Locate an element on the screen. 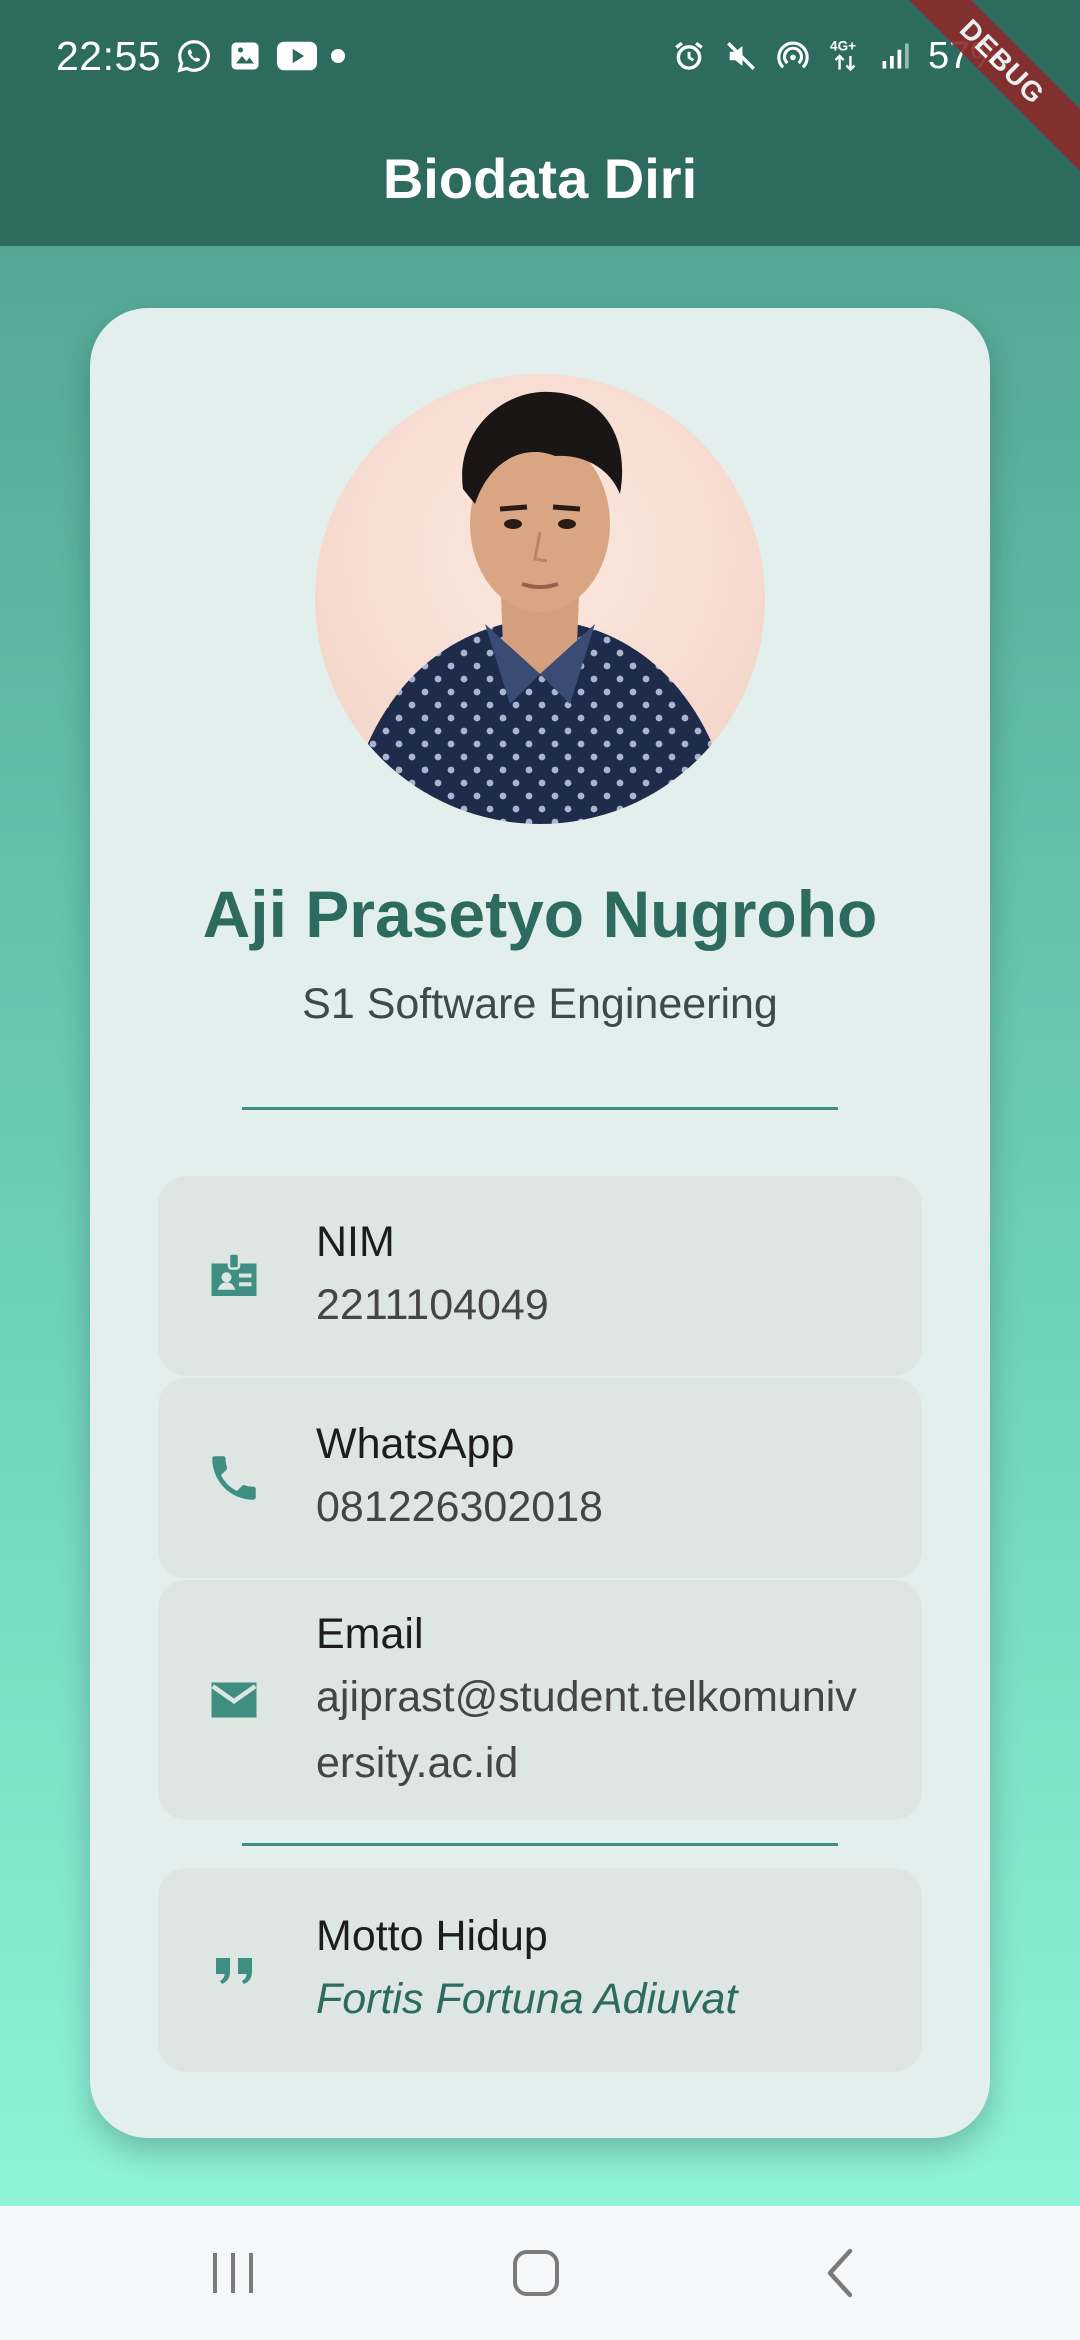  avatar is located at coordinates (540, 599).